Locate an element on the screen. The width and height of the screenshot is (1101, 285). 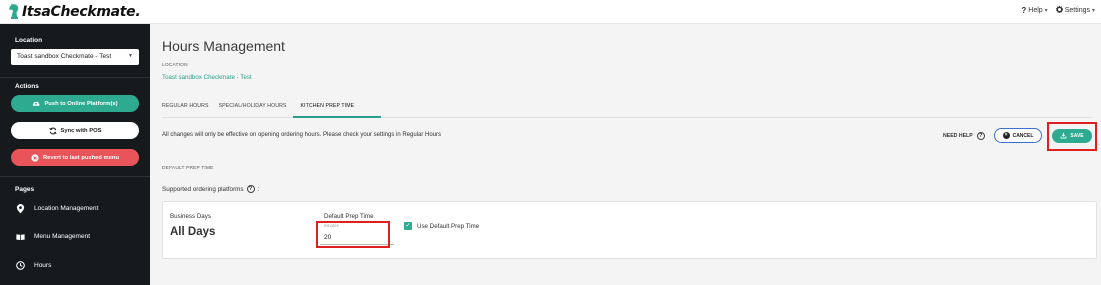
pages-section-label: Pages is located at coordinates (25, 189).